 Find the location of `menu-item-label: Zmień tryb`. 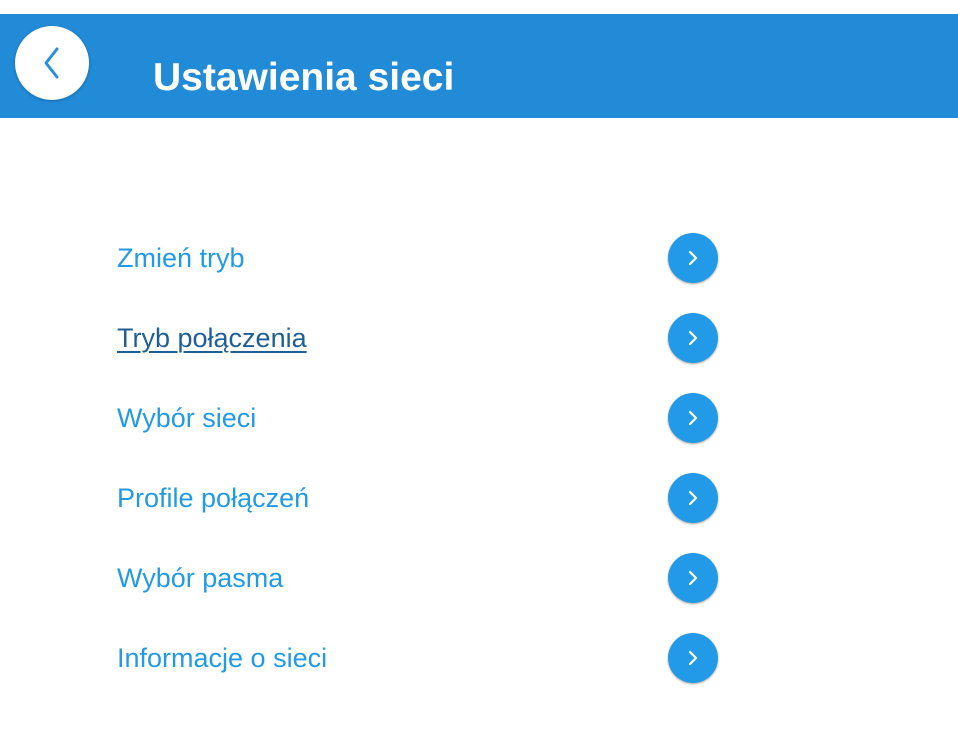

menu-item-label: Zmień tryb is located at coordinates (181, 258).